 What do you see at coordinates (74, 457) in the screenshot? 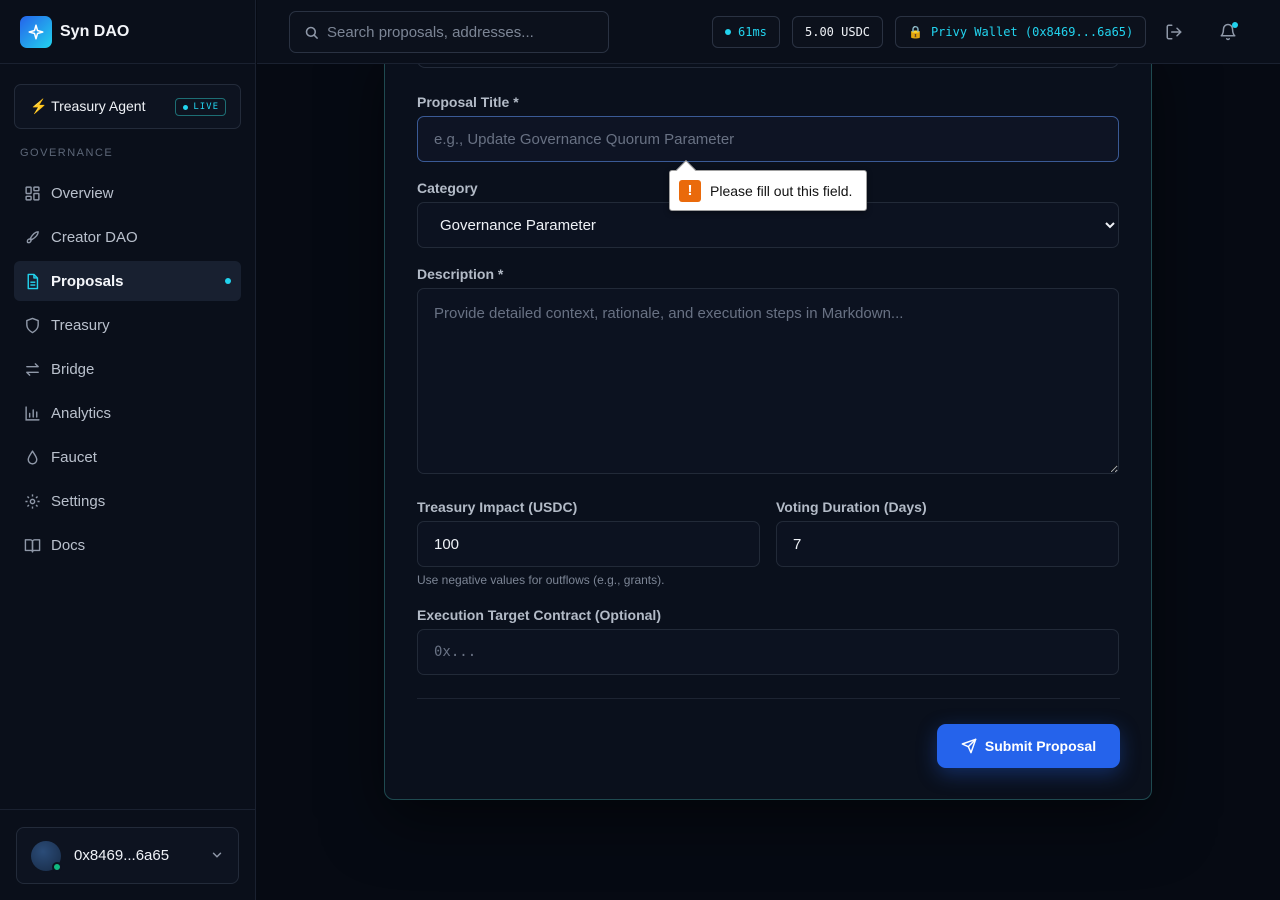
I see `sidebar-item-label: Faucet` at bounding box center [74, 457].